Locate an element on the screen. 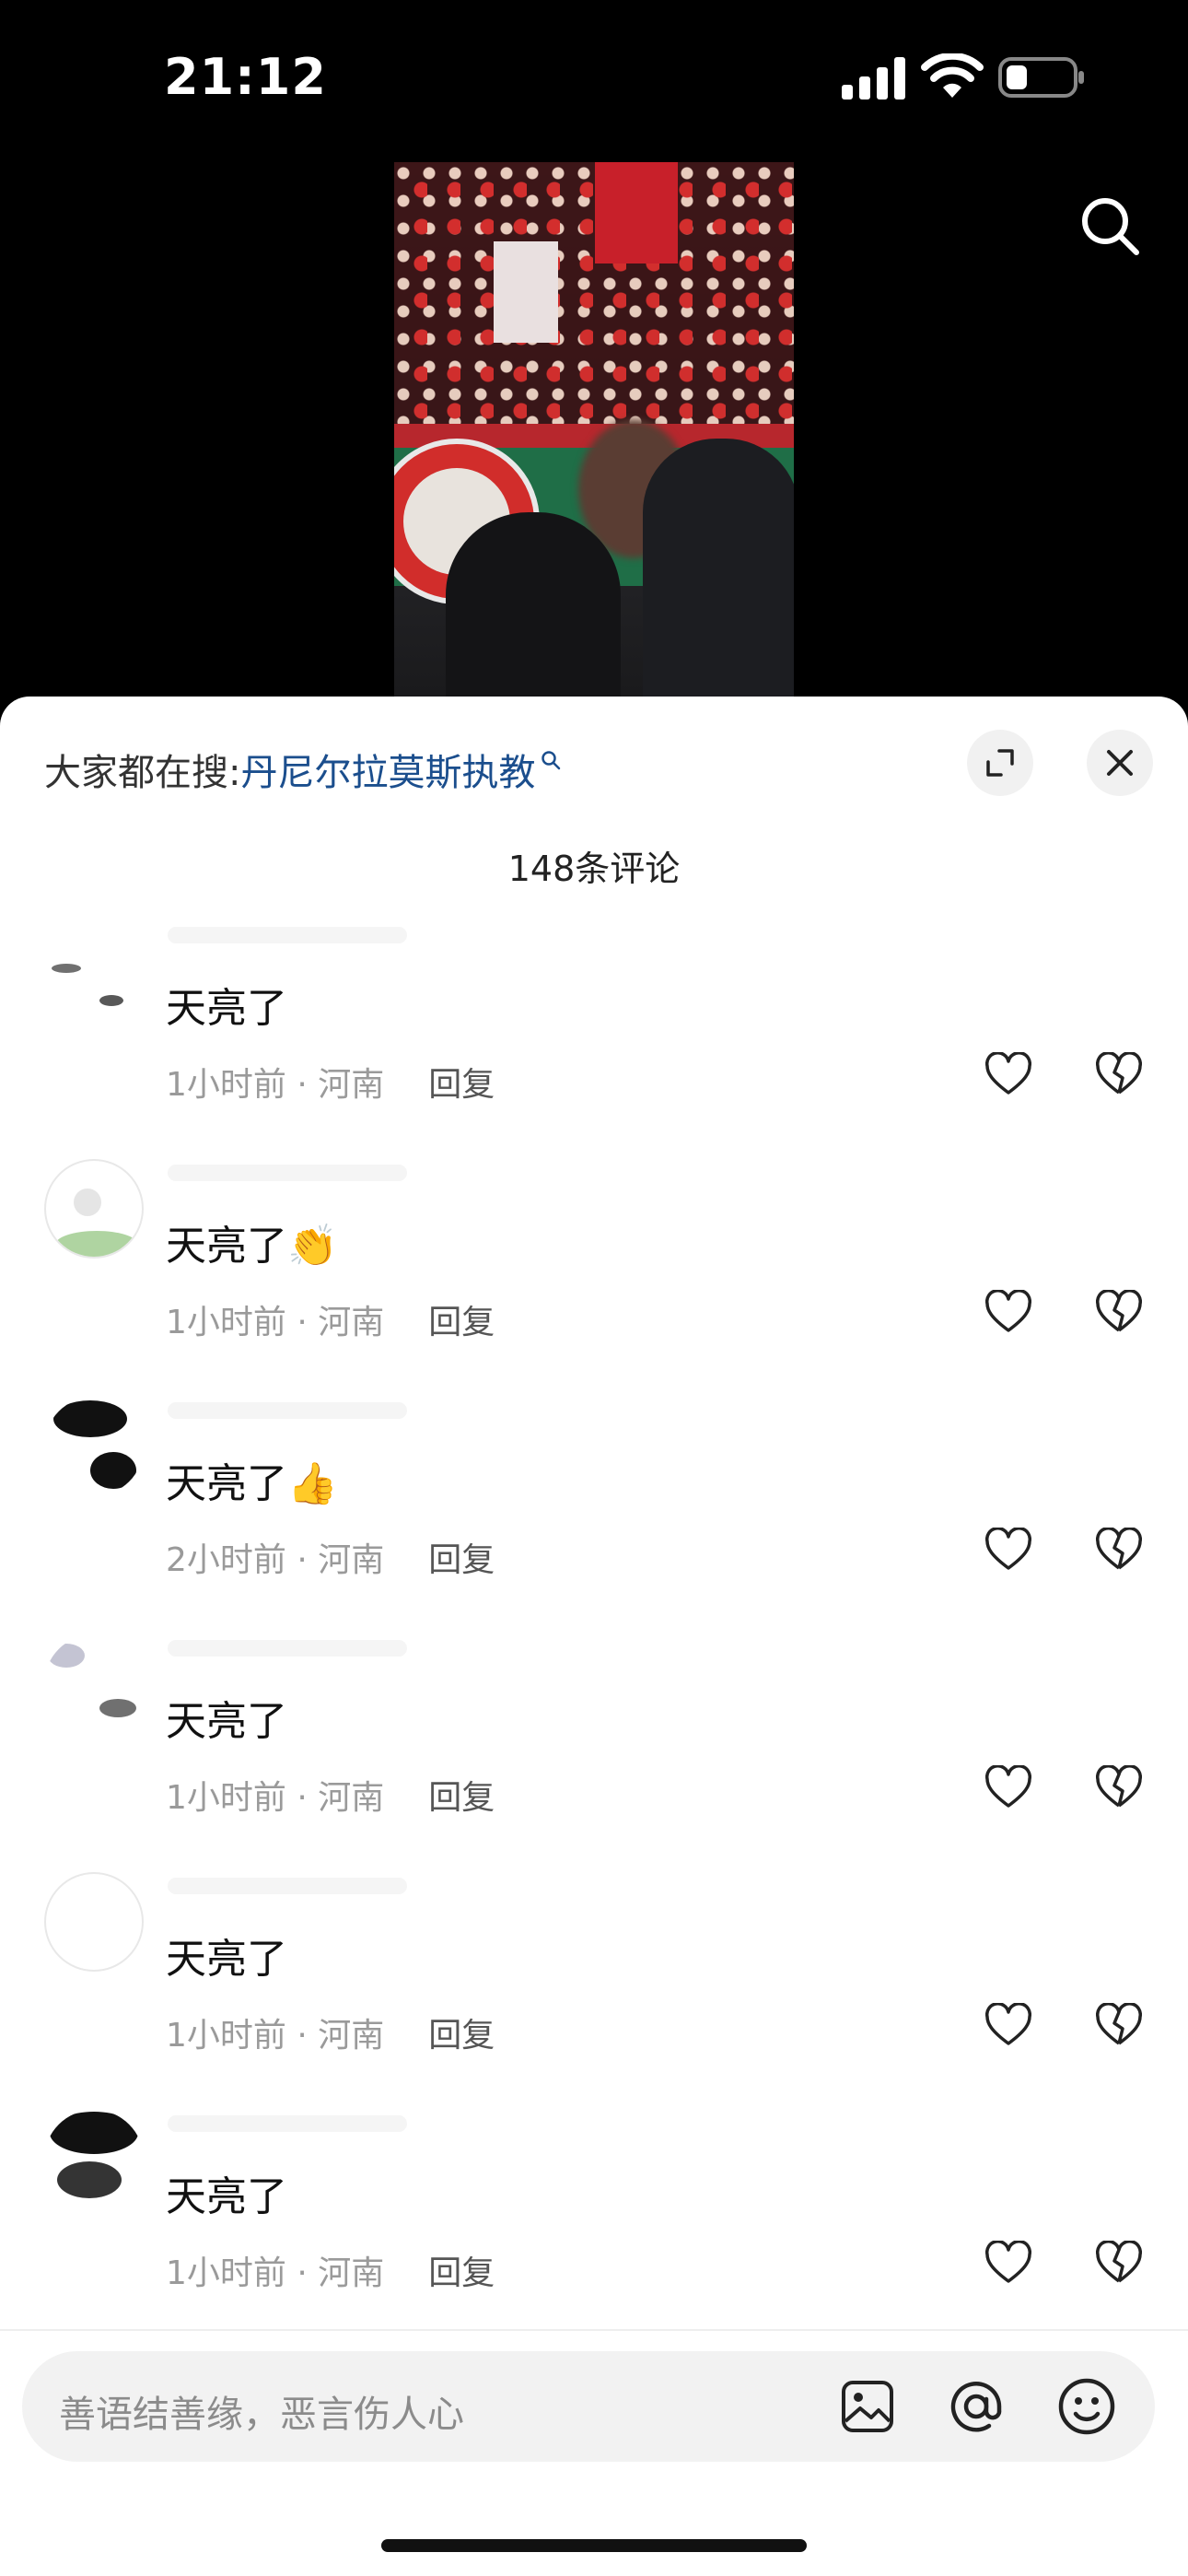 This screenshot has height=2576, width=1188. close-button is located at coordinates (1120, 763).